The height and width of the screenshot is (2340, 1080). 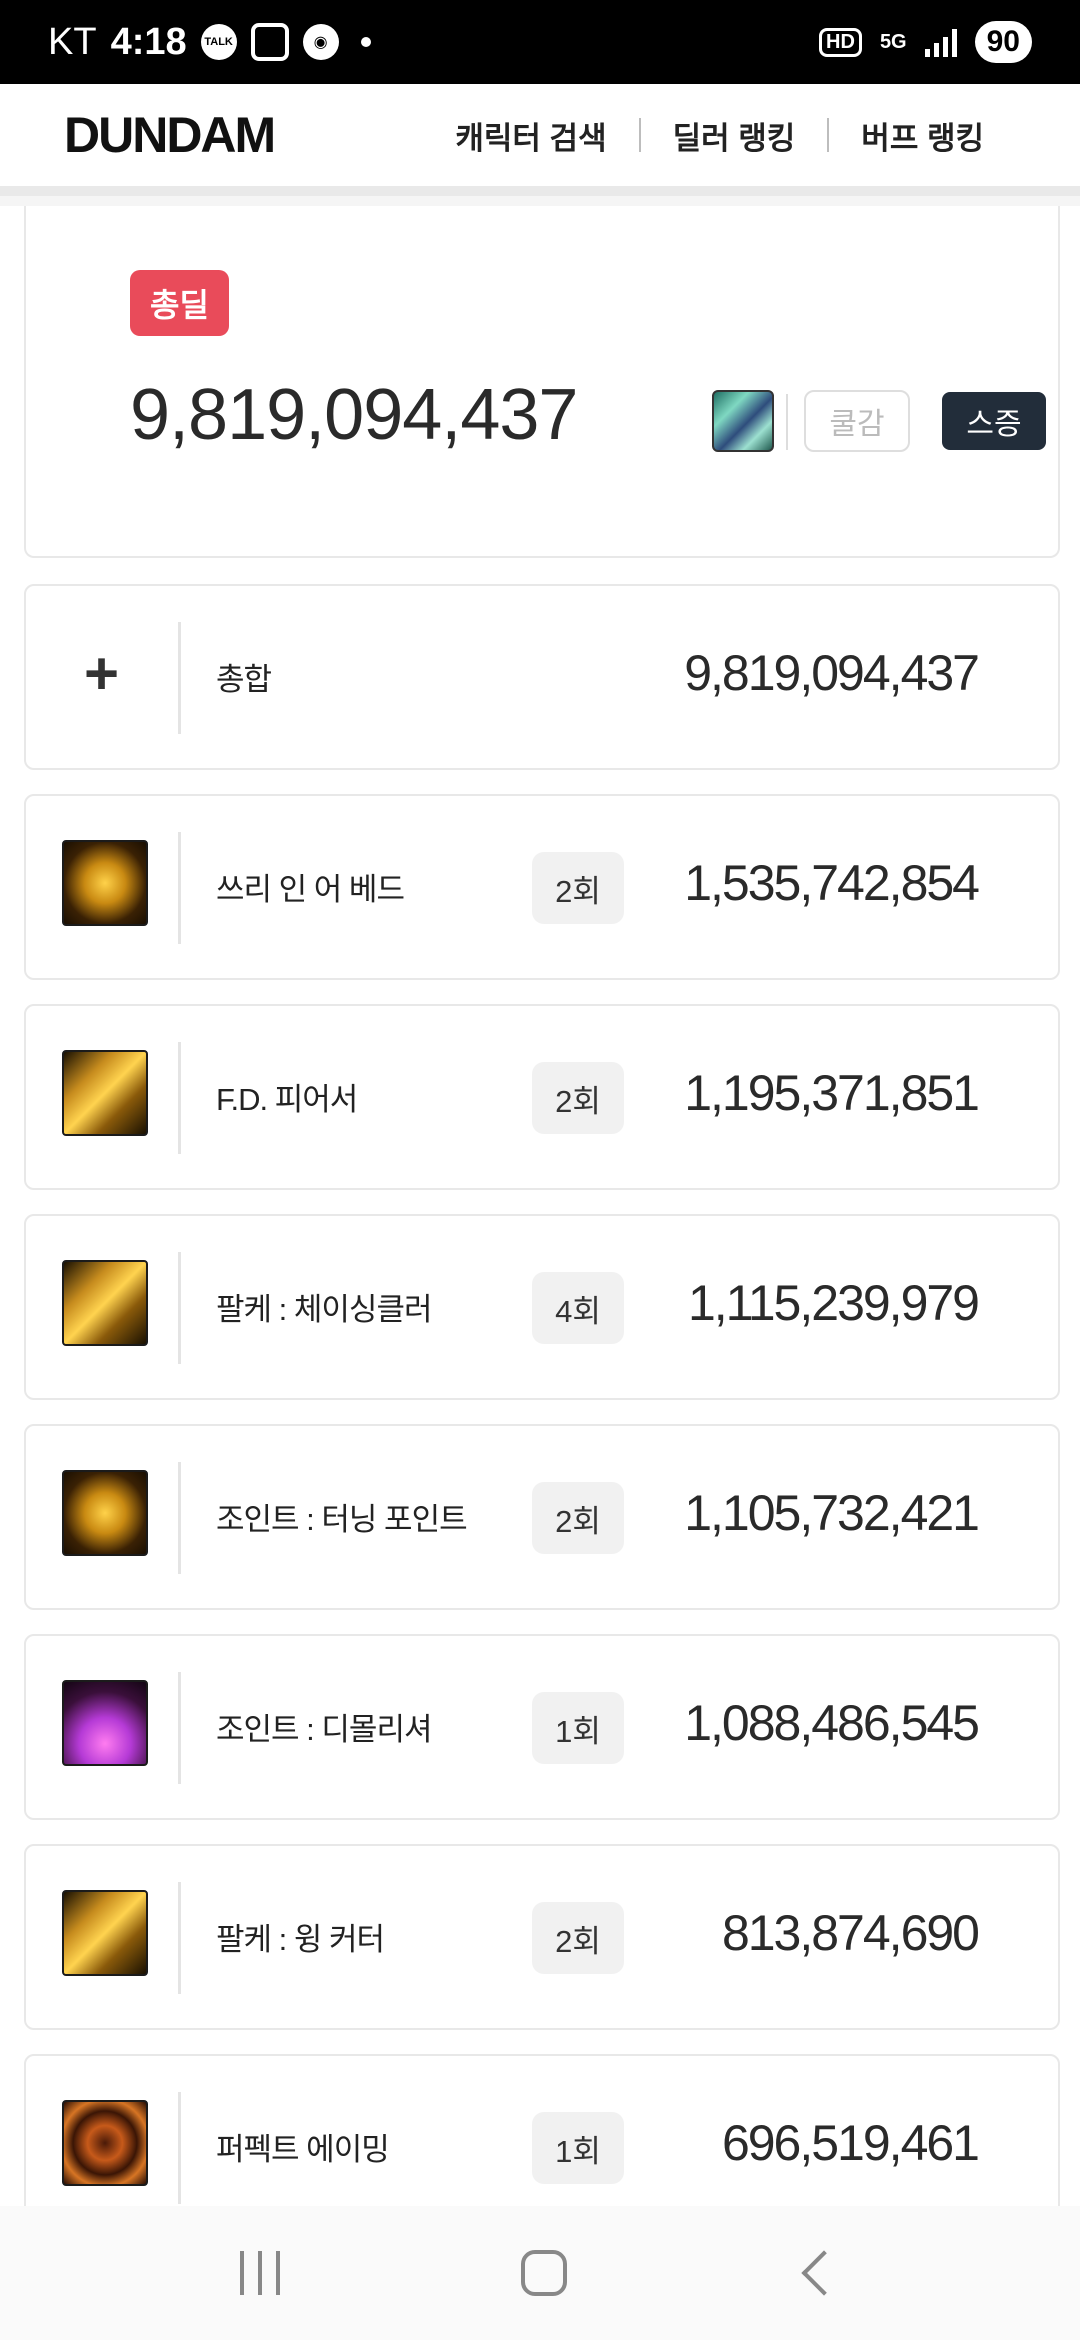 I want to click on skill-row: F.D. 피어서 2회 1,195,371,851, so click(x=542, y=1097).